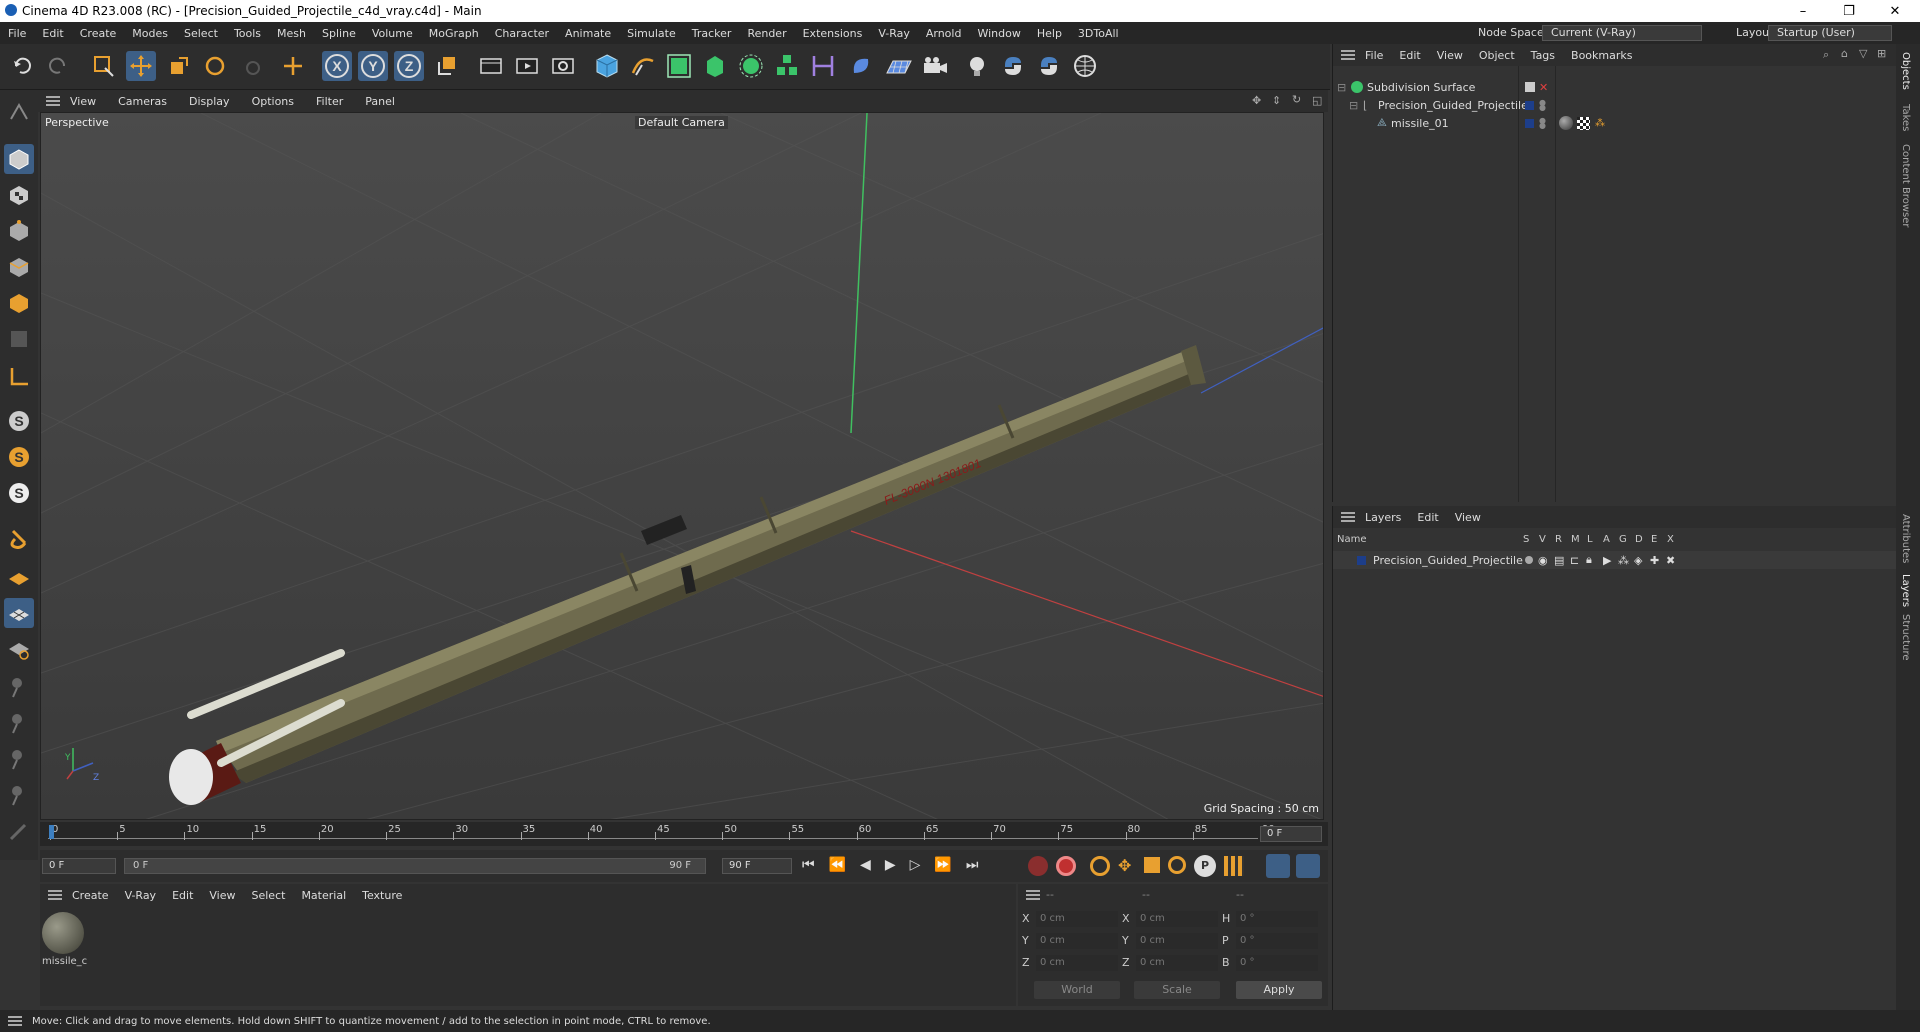 The height and width of the screenshot is (1032, 1920). What do you see at coordinates (19, 537) in the screenshot?
I see `magnet-tool-icon` at bounding box center [19, 537].